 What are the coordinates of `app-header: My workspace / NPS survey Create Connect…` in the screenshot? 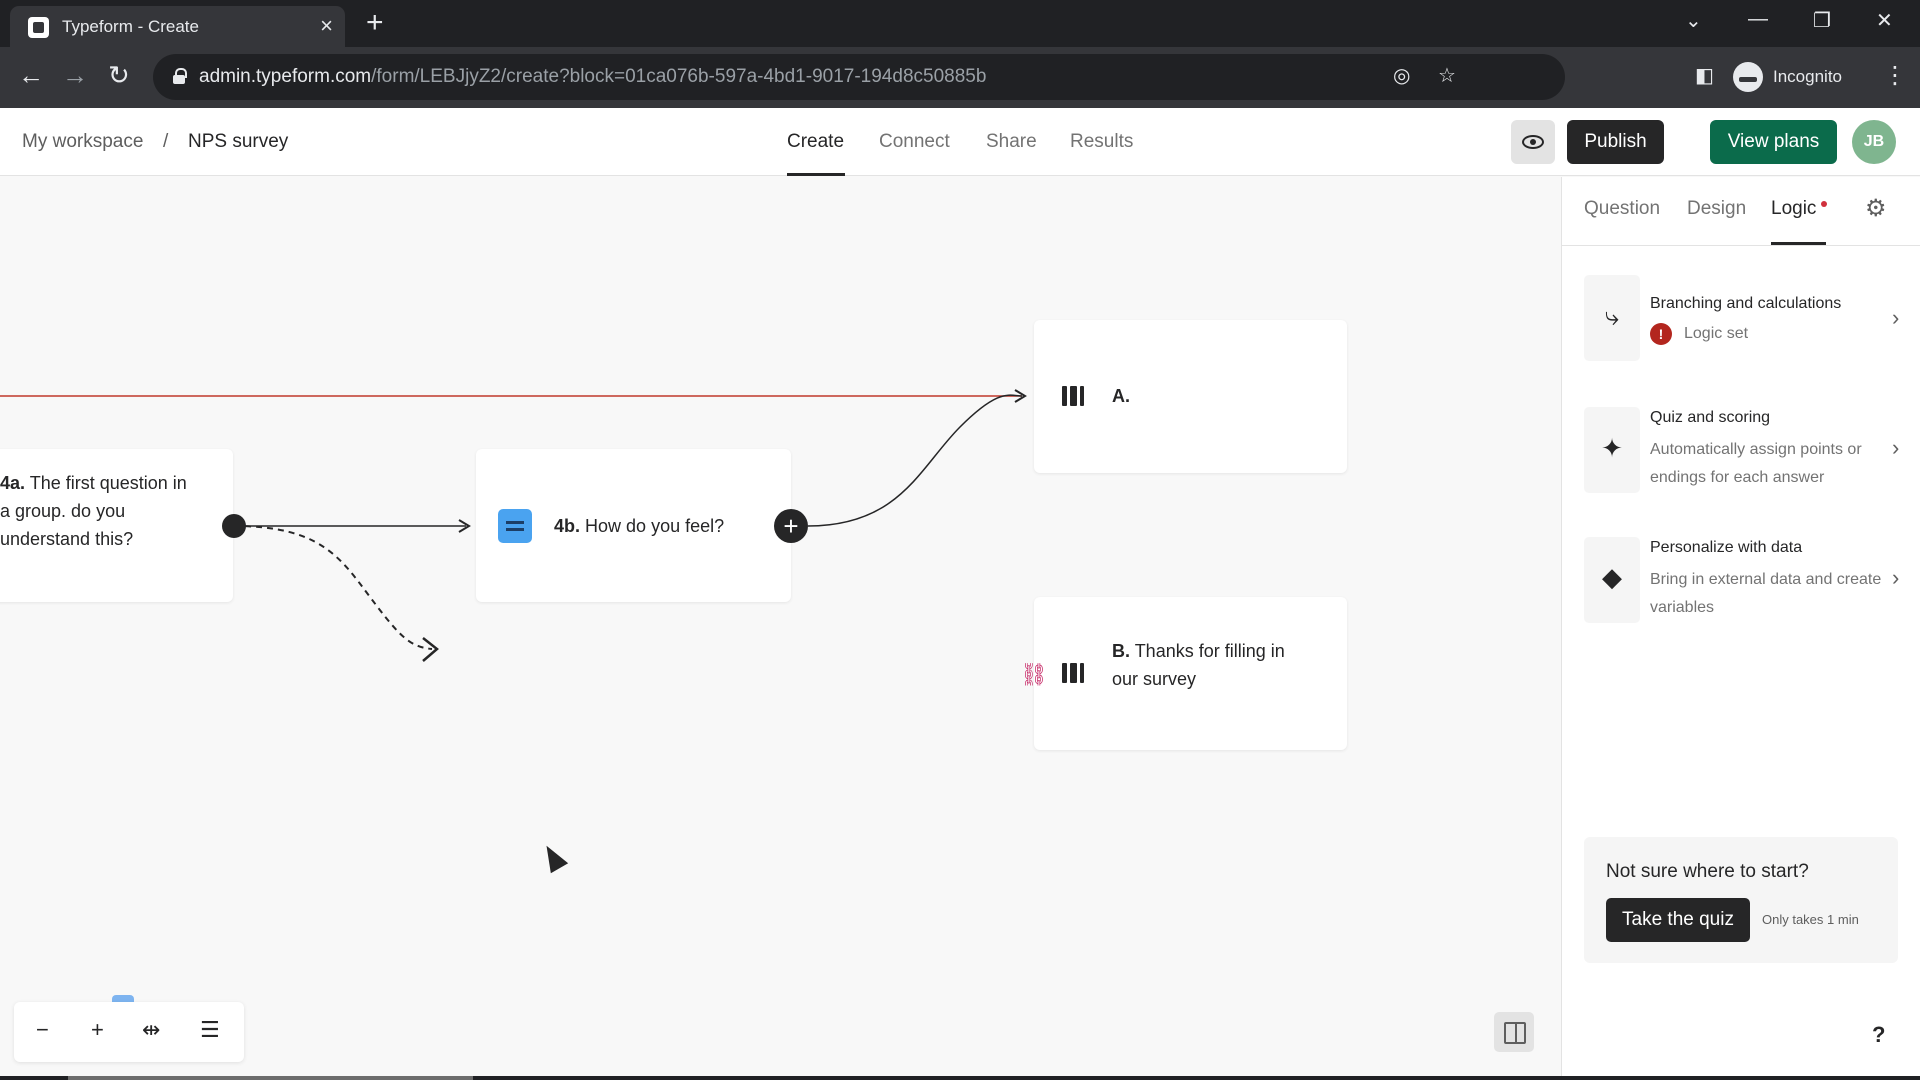 It's located at (960, 142).